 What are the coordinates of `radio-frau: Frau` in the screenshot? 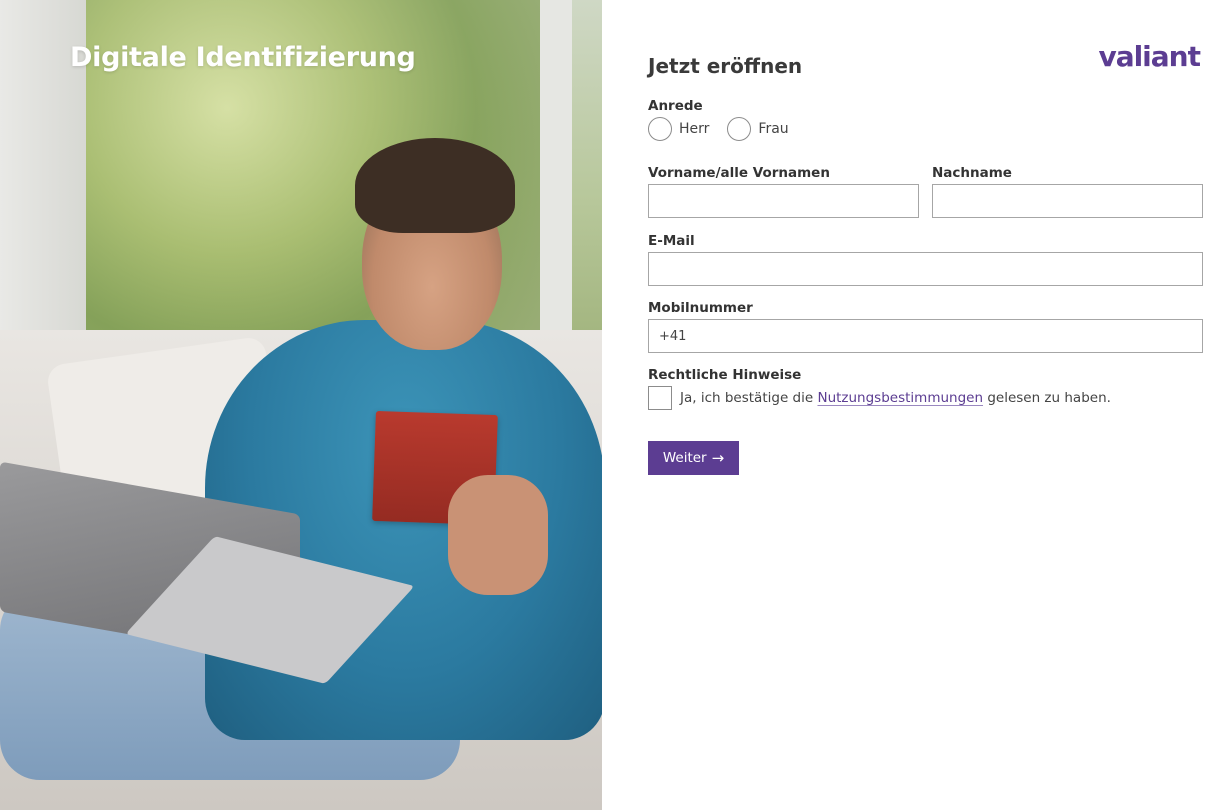 It's located at (758, 129).